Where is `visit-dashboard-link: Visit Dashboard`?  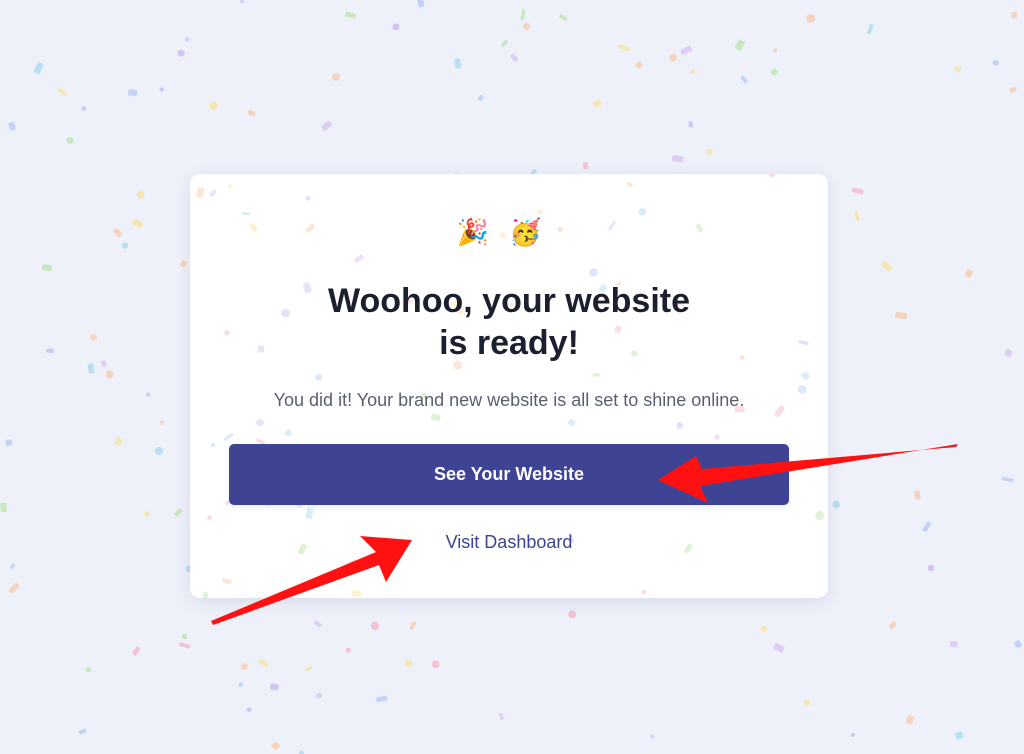
visit-dashboard-link: Visit Dashboard is located at coordinates (509, 542).